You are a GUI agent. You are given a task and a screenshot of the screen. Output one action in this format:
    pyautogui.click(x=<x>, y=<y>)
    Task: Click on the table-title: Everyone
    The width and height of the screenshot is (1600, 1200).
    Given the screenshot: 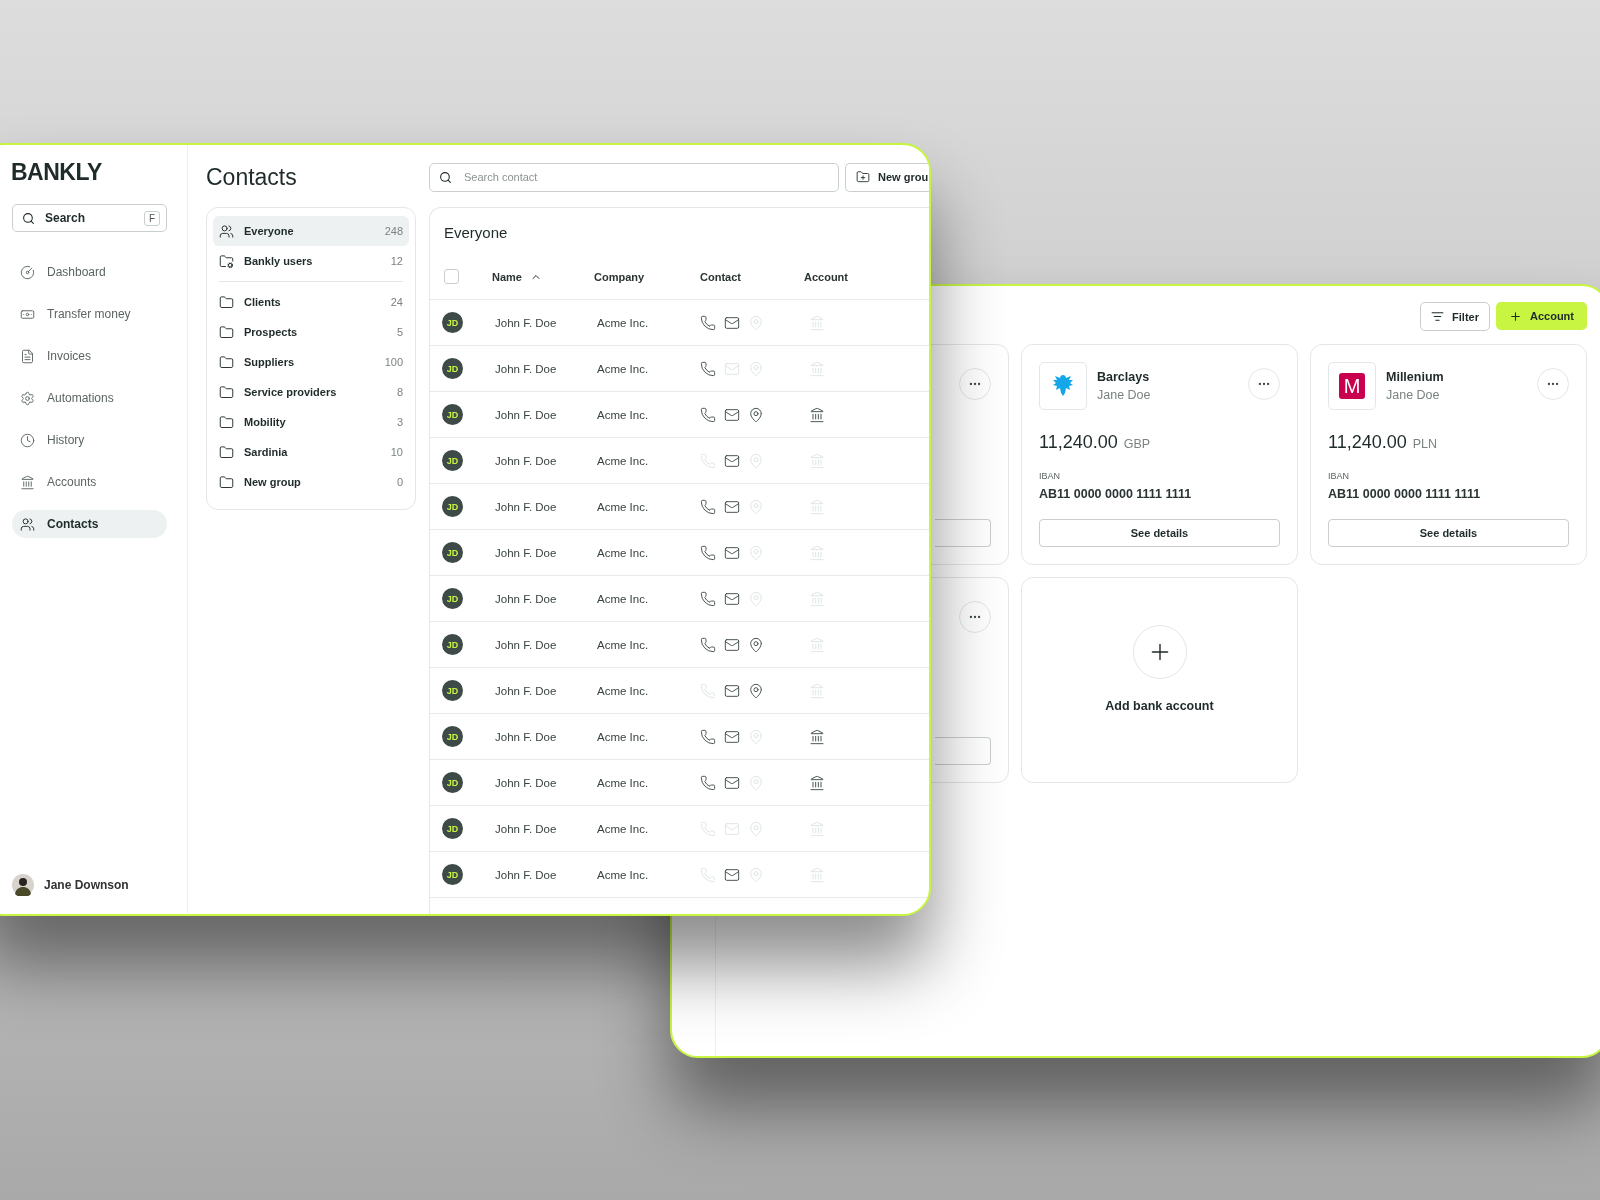 What is the action you would take?
    pyautogui.click(x=476, y=233)
    